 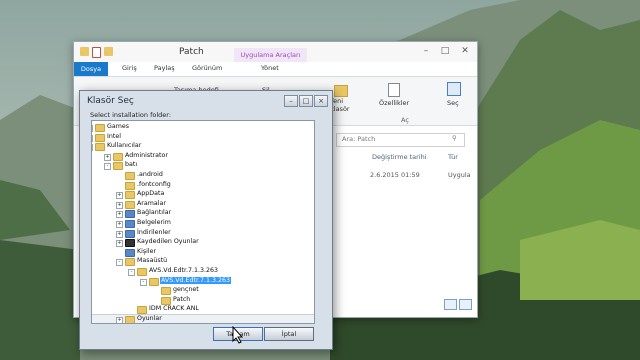 What do you see at coordinates (174, 309) in the screenshot?
I see `tree-node-label: IDM CRACK ANL` at bounding box center [174, 309].